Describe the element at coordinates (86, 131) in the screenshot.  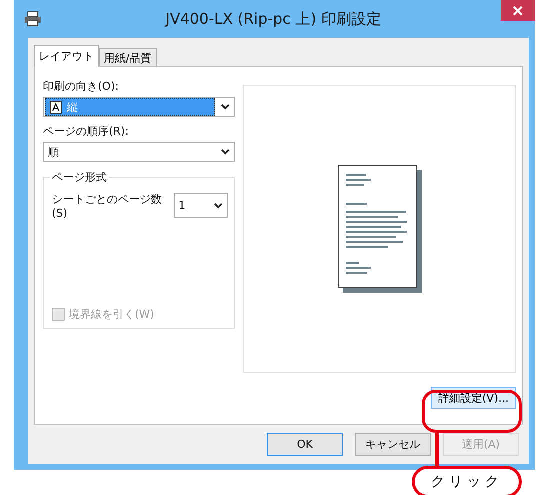
I see `page-order-label: ページの順序(R):` at that location.